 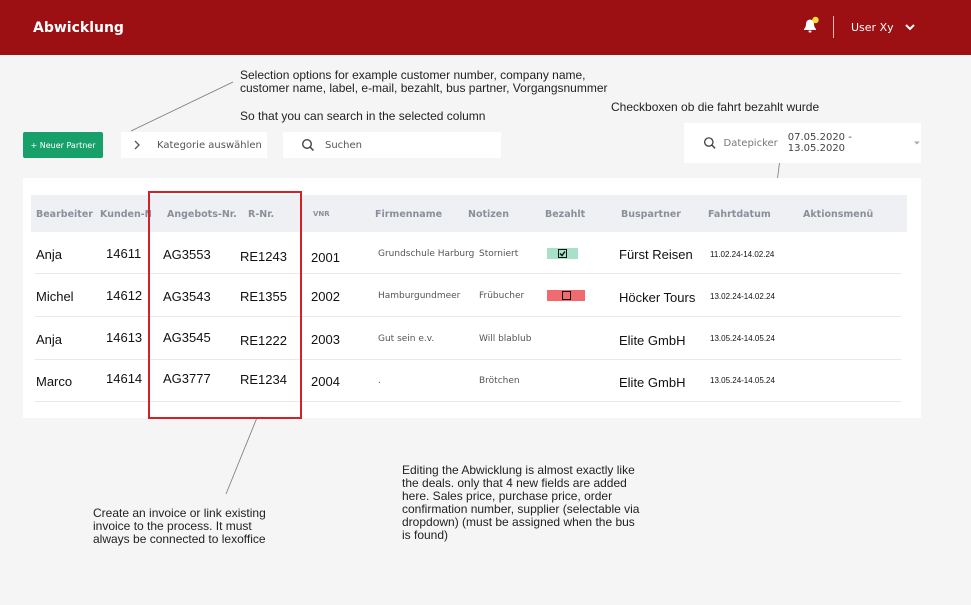 I want to click on new-partner-button: + Neuer Partner, so click(x=63, y=145).